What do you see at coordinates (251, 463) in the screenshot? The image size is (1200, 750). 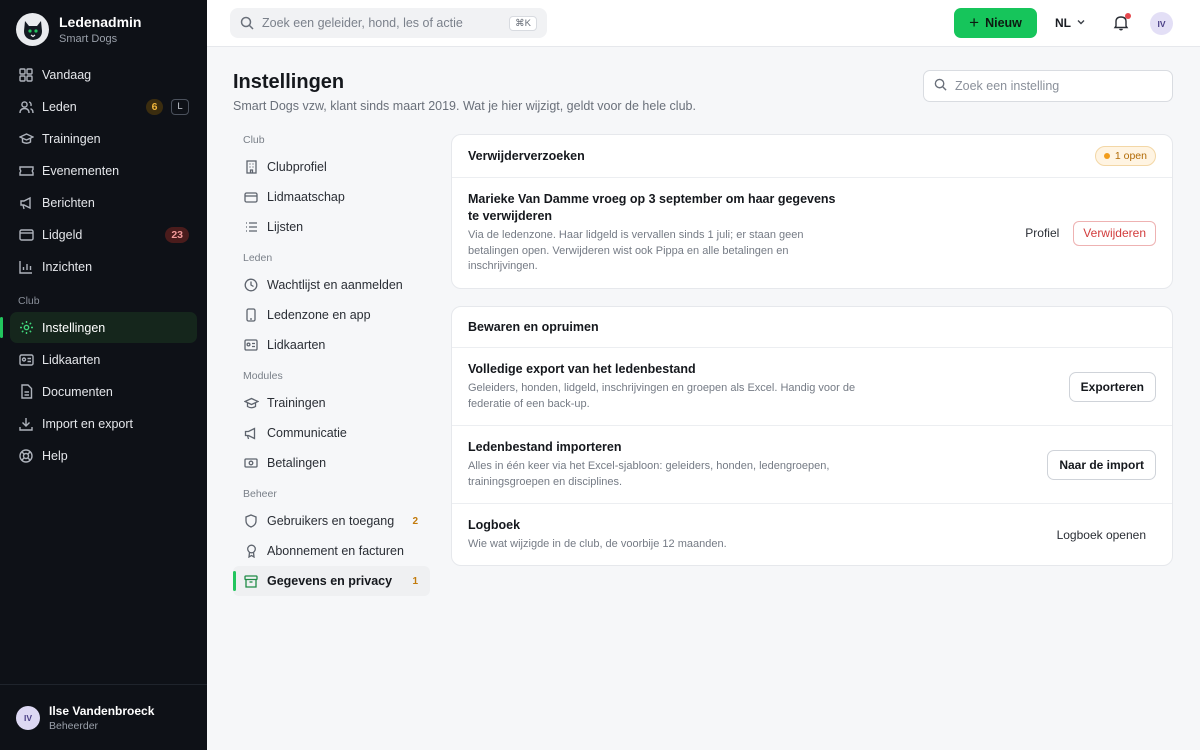 I see `cash-icon` at bounding box center [251, 463].